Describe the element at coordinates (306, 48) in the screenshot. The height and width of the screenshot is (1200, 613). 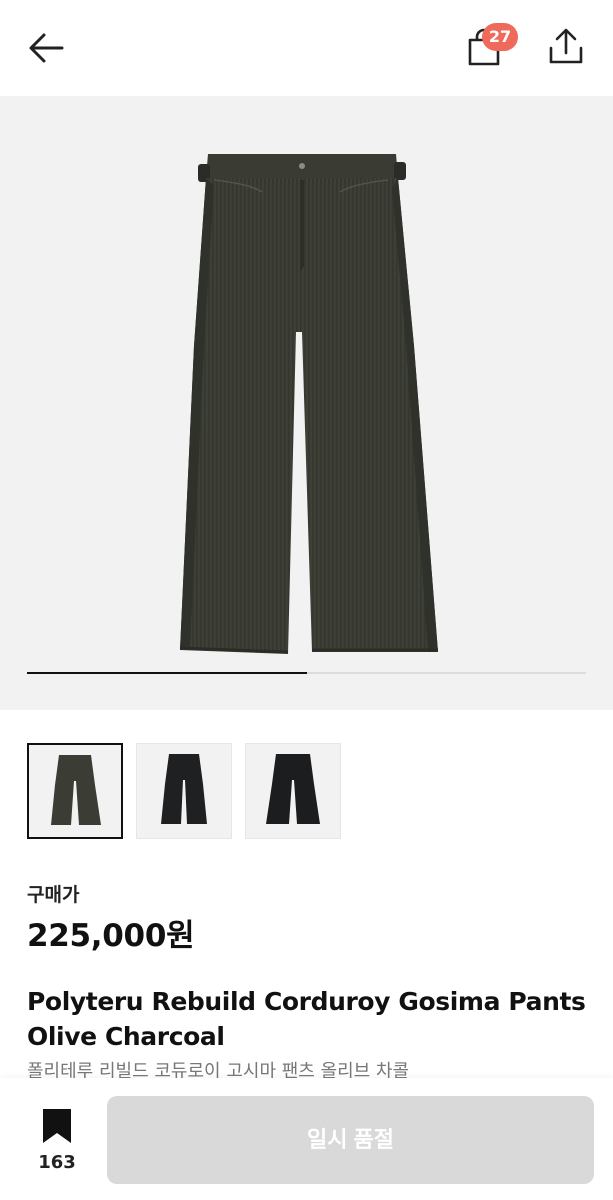
I see `top-bar: 27` at that location.